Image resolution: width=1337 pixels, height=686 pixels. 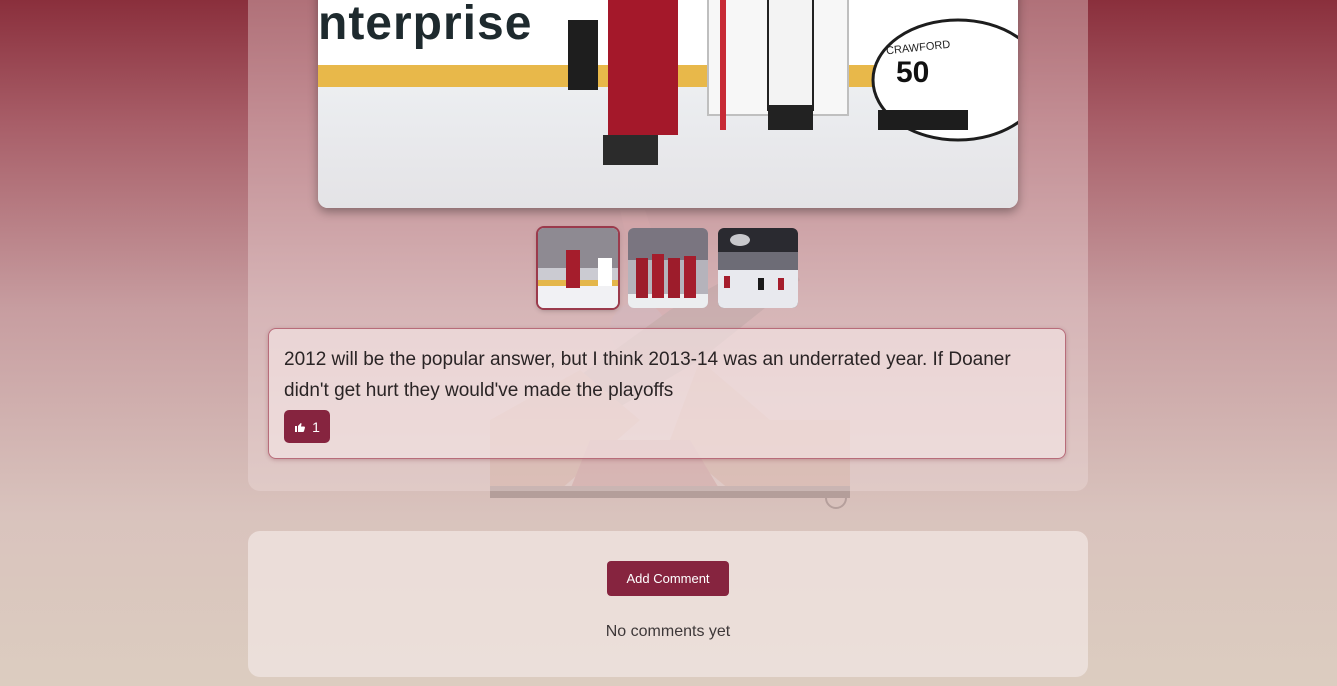 What do you see at coordinates (316, 426) in the screenshot?
I see `like-count: 1` at bounding box center [316, 426].